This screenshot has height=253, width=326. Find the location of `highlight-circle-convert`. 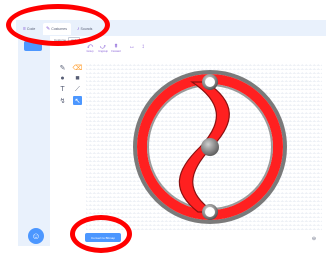

highlight-circle-convert is located at coordinates (101, 234).